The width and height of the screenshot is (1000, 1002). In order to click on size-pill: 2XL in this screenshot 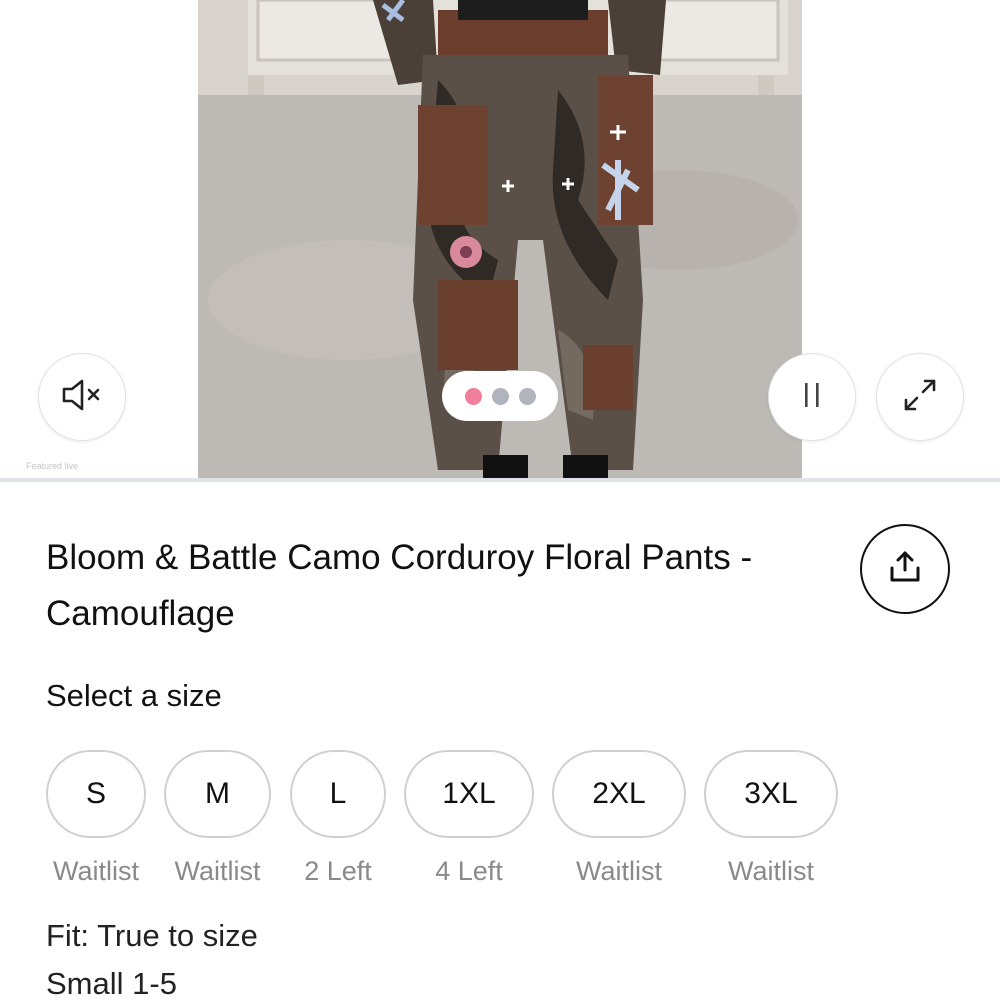, I will do `click(619, 794)`.